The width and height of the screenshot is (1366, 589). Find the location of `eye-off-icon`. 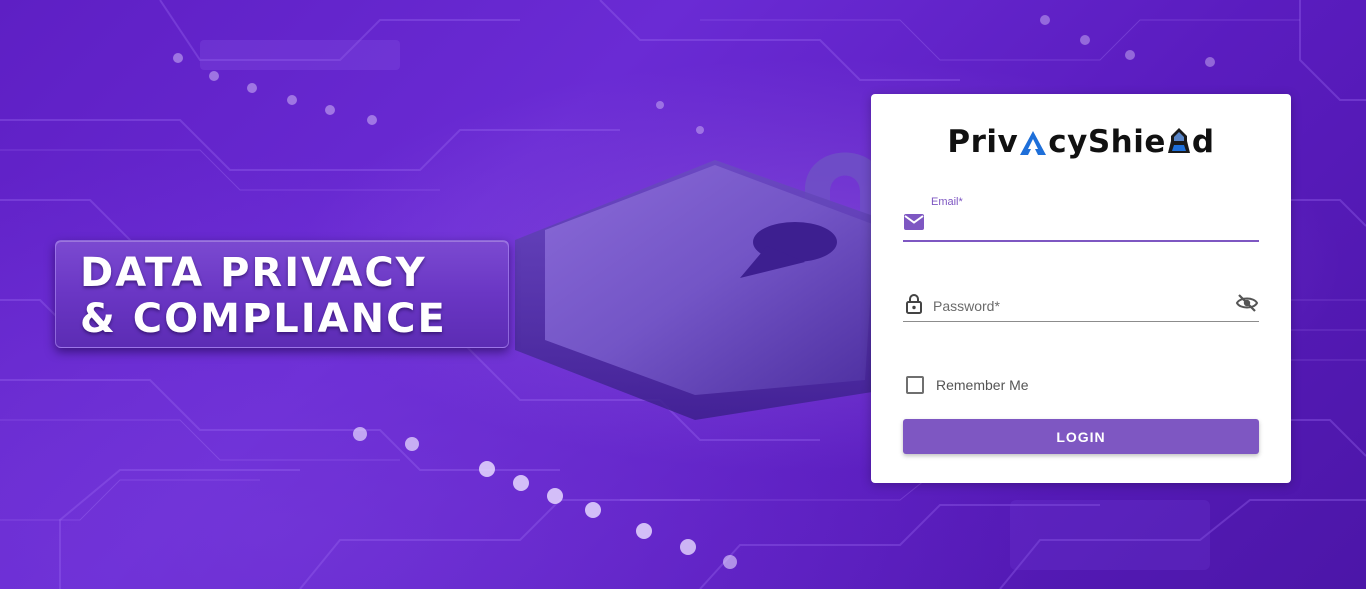

eye-off-icon is located at coordinates (1247, 303).